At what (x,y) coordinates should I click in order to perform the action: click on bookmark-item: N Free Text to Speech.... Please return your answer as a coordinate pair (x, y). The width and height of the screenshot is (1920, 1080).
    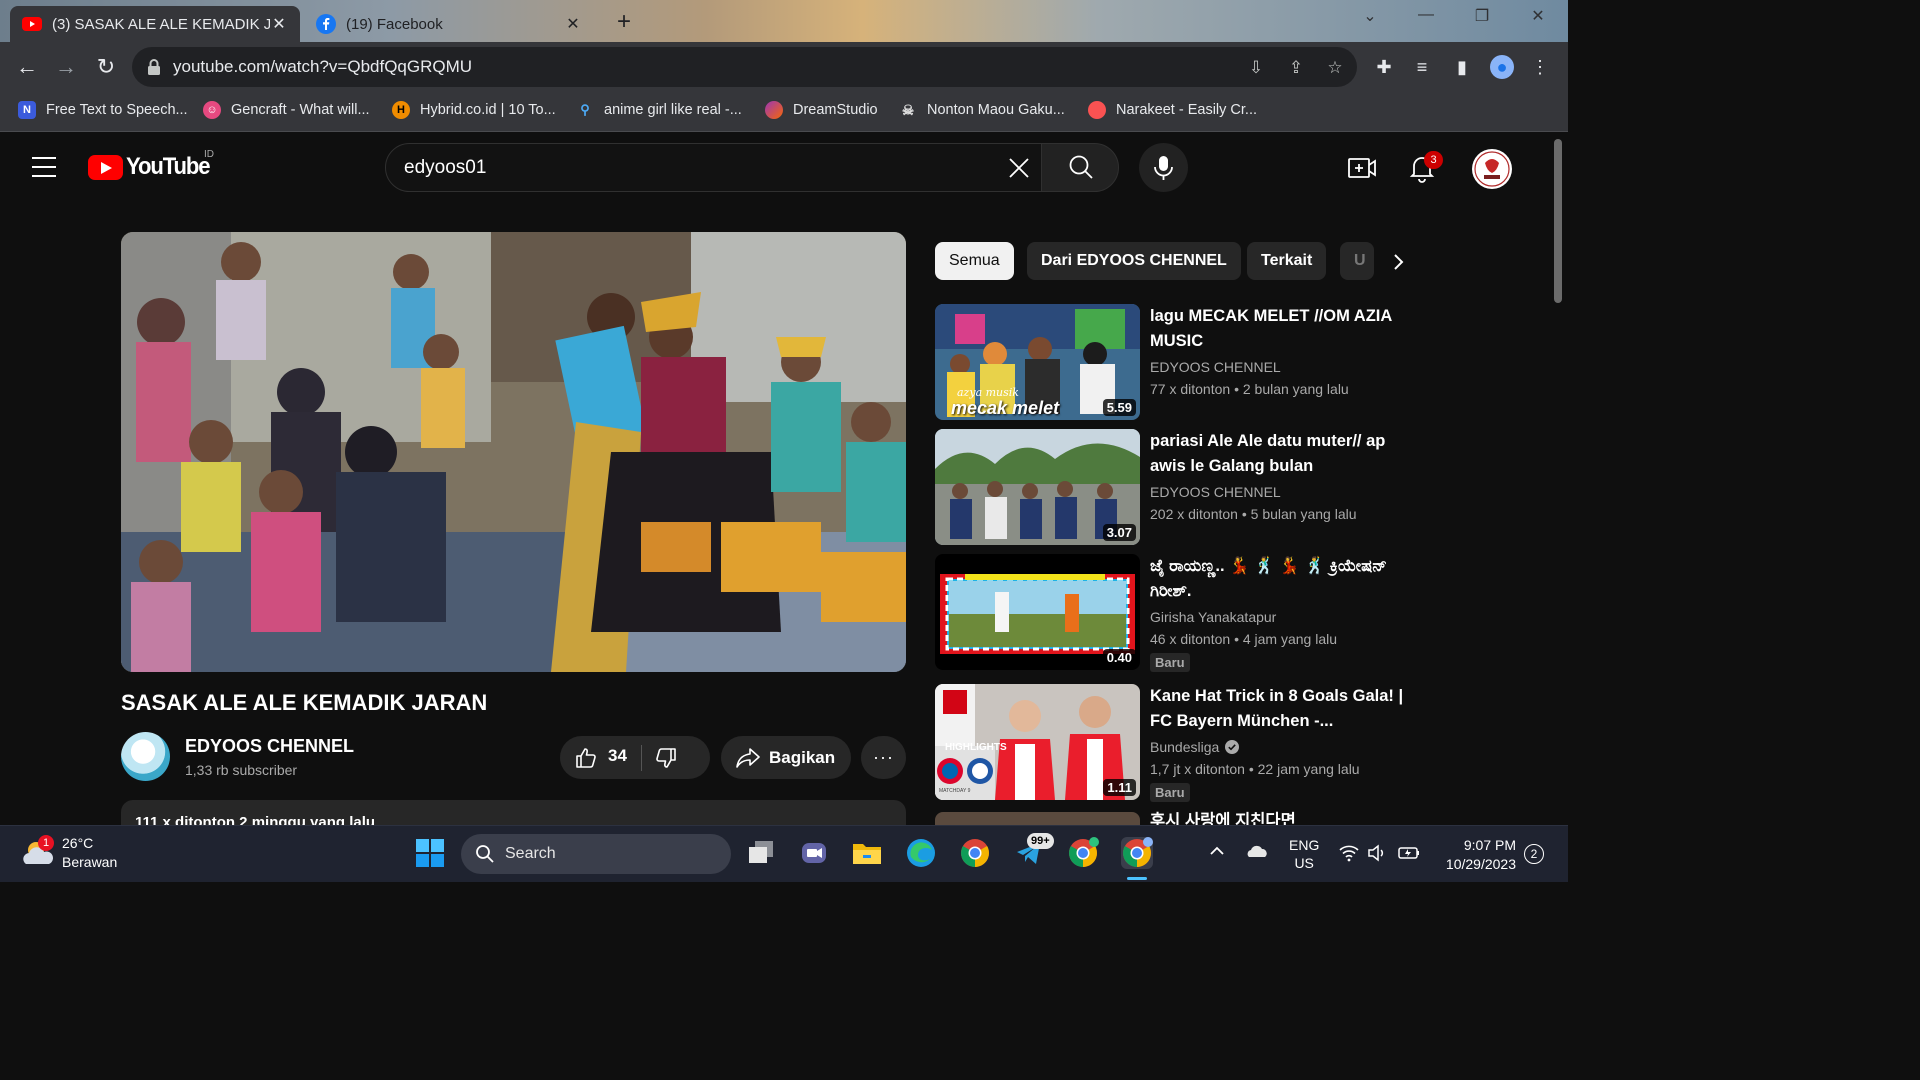
    Looking at the image, I should click on (103, 110).